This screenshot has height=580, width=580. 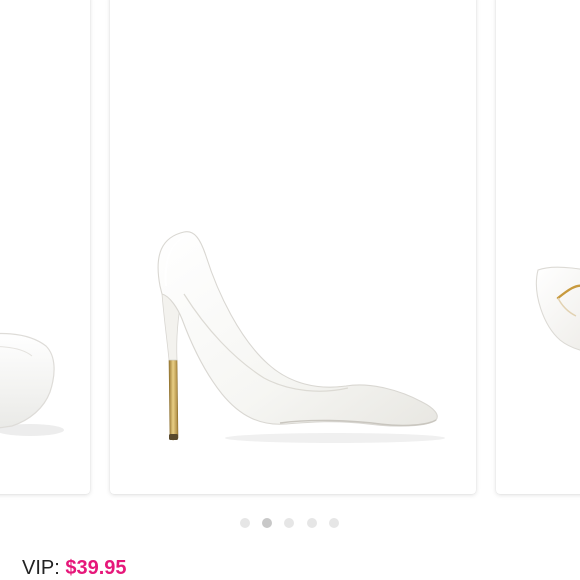 I want to click on shoe-back-view-image, so click(x=557, y=308).